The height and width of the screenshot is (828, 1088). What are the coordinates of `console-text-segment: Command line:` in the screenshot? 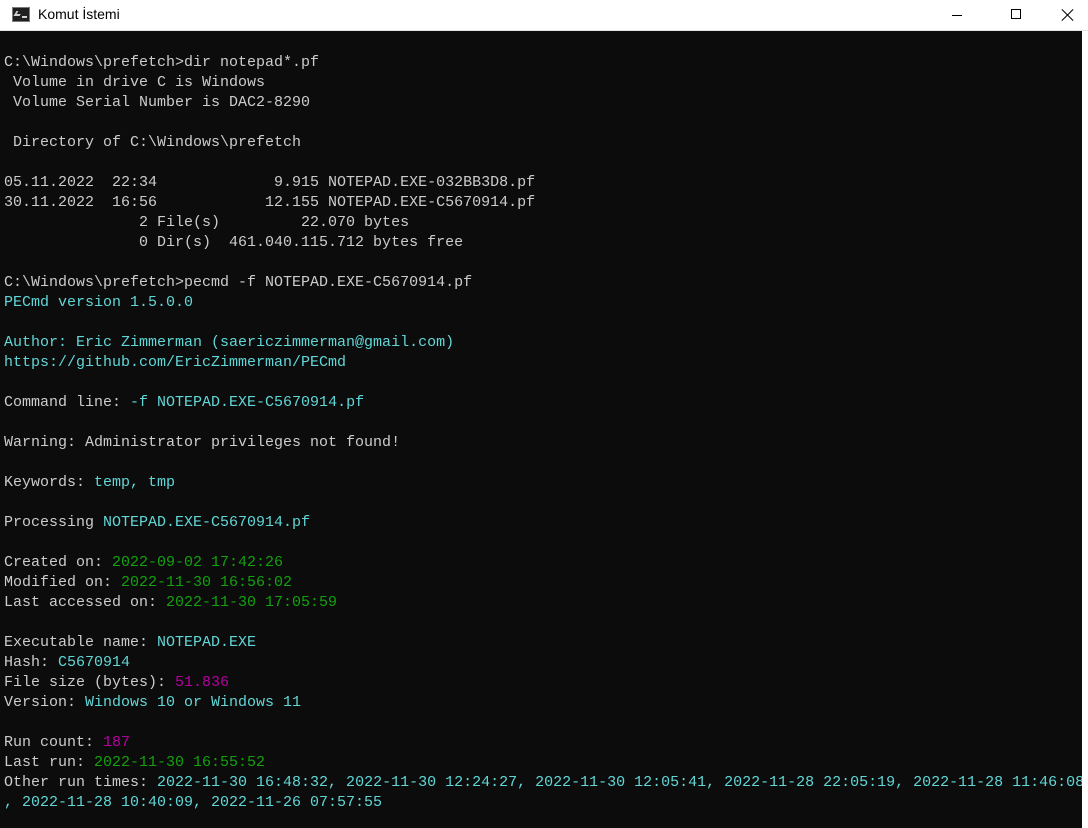 It's located at (67, 402).